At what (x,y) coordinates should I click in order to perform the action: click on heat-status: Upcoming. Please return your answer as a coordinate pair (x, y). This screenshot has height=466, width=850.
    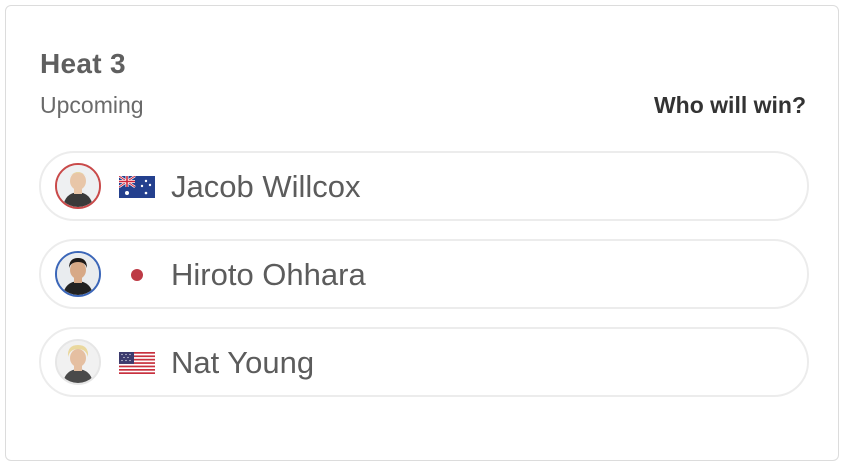
    Looking at the image, I should click on (92, 105).